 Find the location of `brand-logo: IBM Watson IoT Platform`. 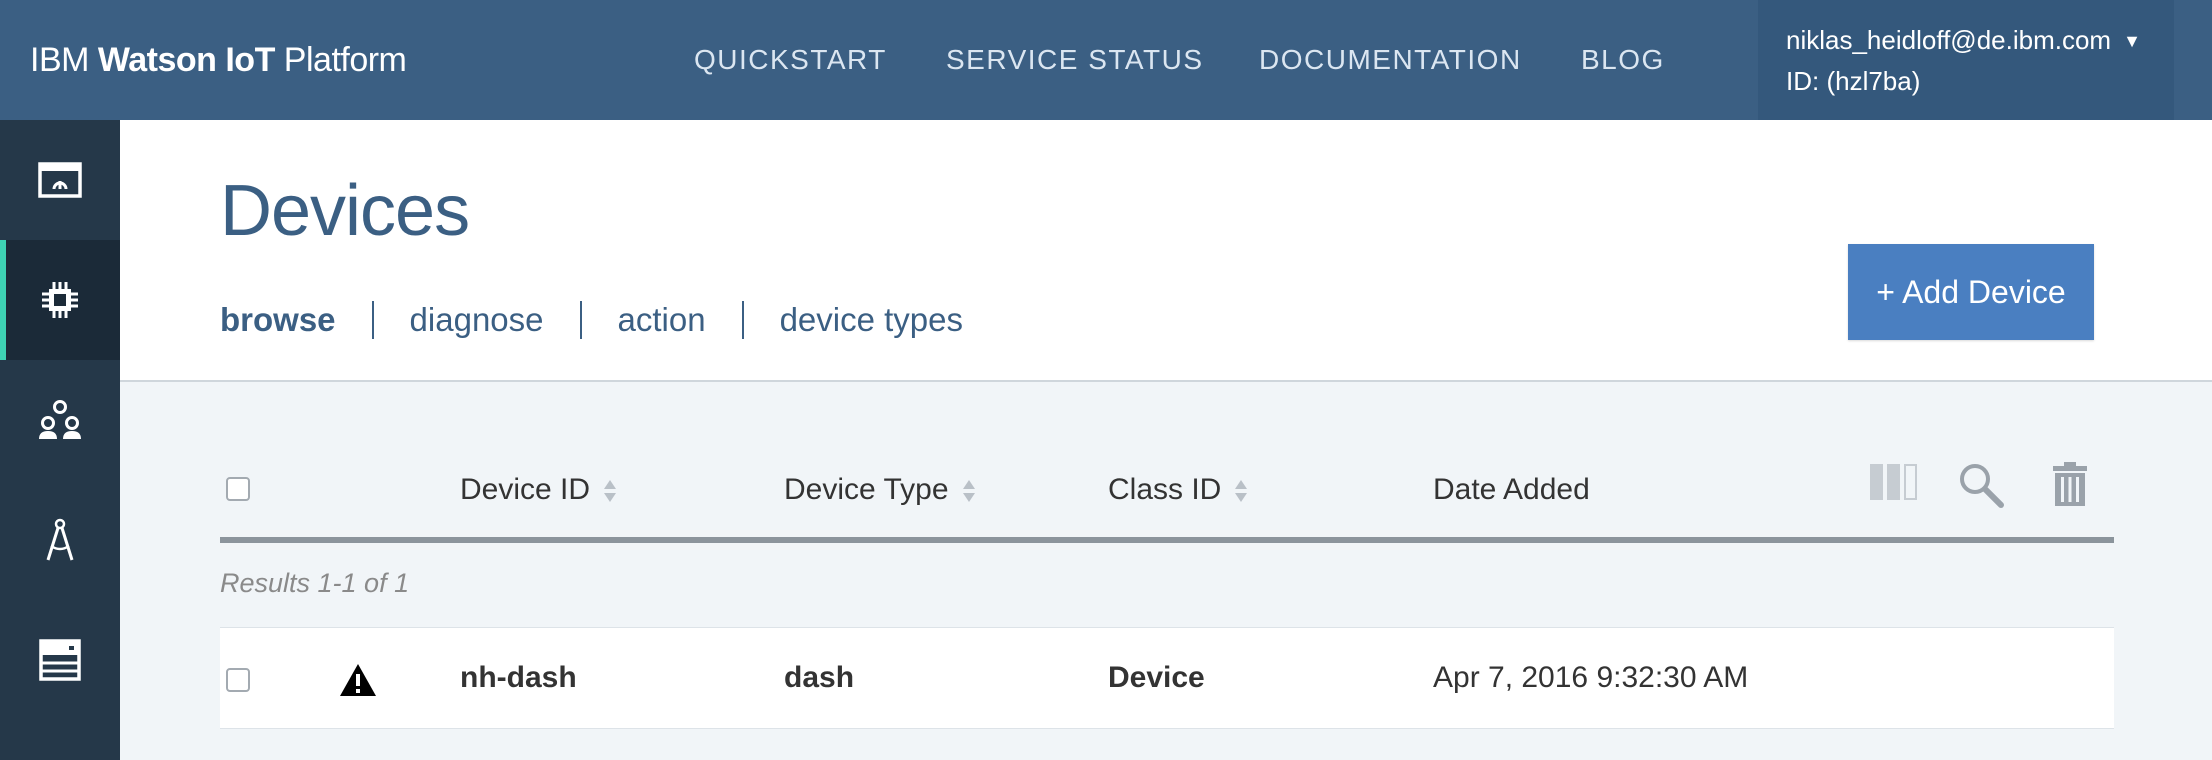

brand-logo: IBM Watson IoT Platform is located at coordinates (218, 60).